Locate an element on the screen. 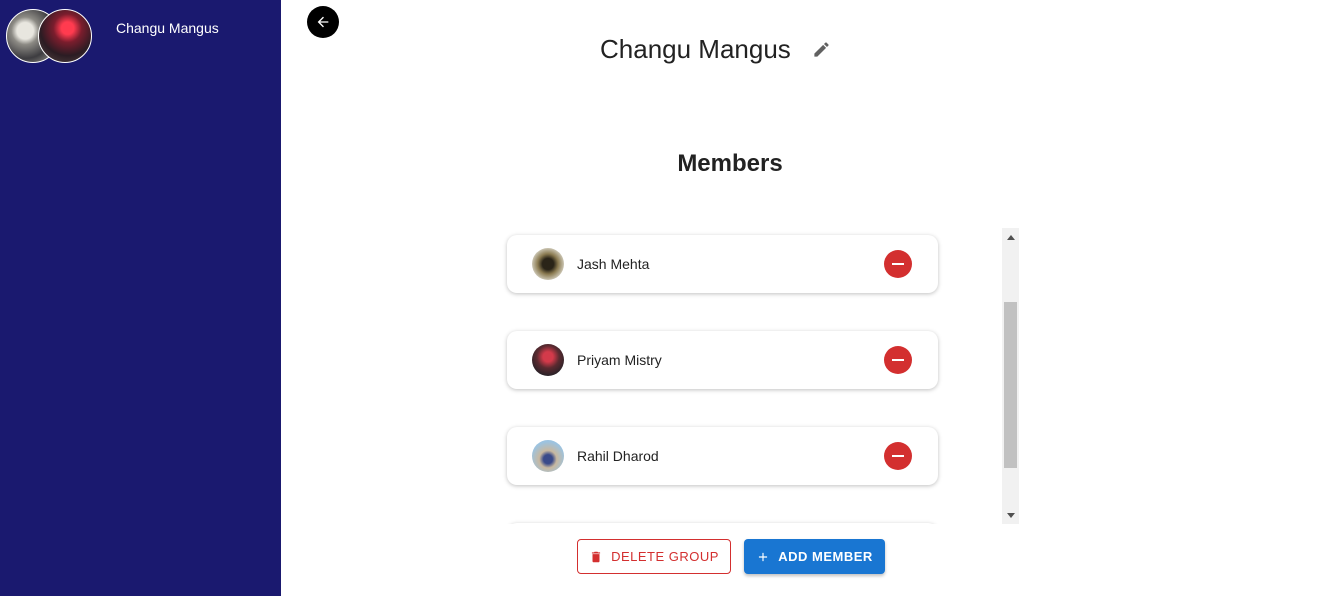 The image size is (1326, 596). scroll-up-button is located at coordinates (1010, 236).